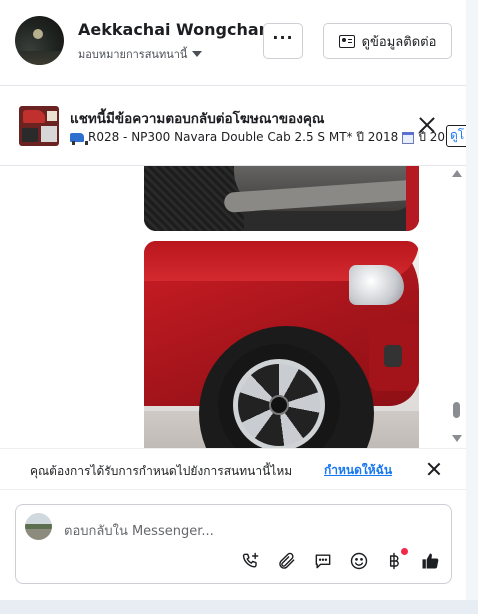 The image size is (478, 614). I want to click on scrollbar-thumb, so click(456, 410).